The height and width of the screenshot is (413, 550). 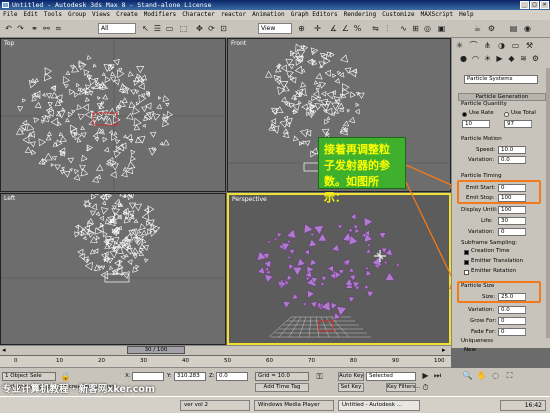 I want to click on subframe-label: Subframe Sampling:, so click(x=489, y=243).